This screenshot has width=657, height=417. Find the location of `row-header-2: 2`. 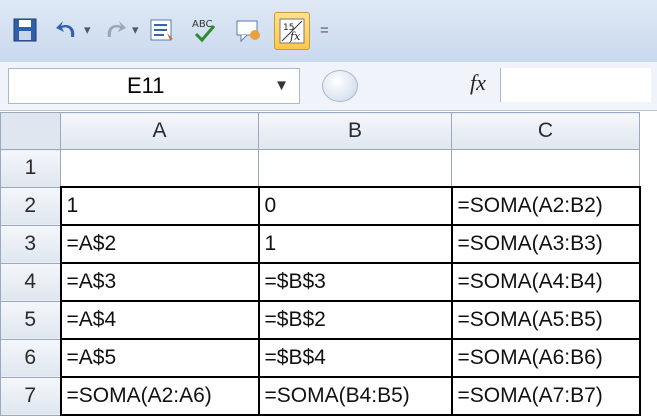

row-header-2: 2 is located at coordinates (30, 206).